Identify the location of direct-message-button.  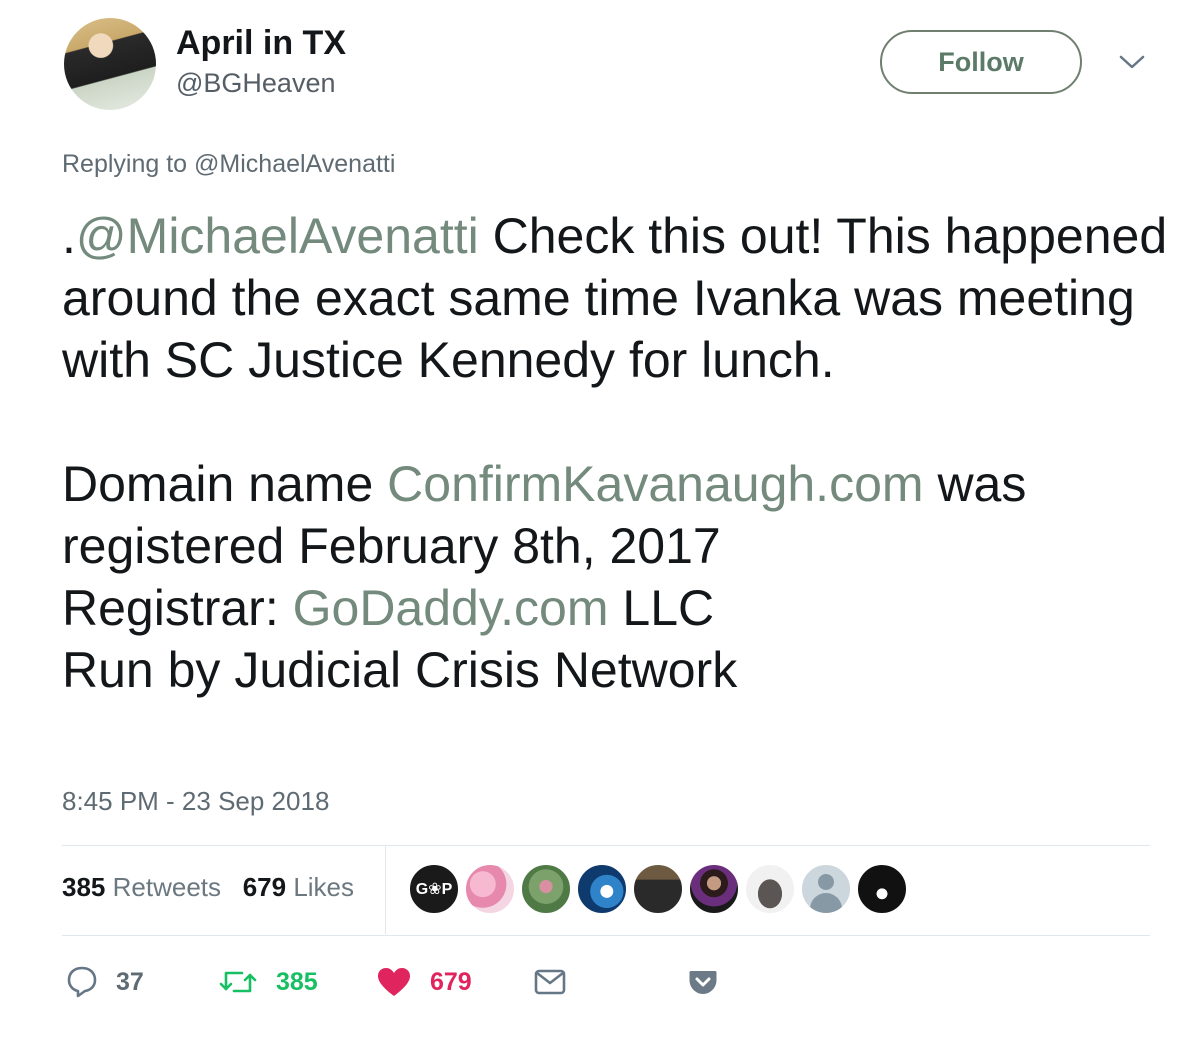
(550, 982).